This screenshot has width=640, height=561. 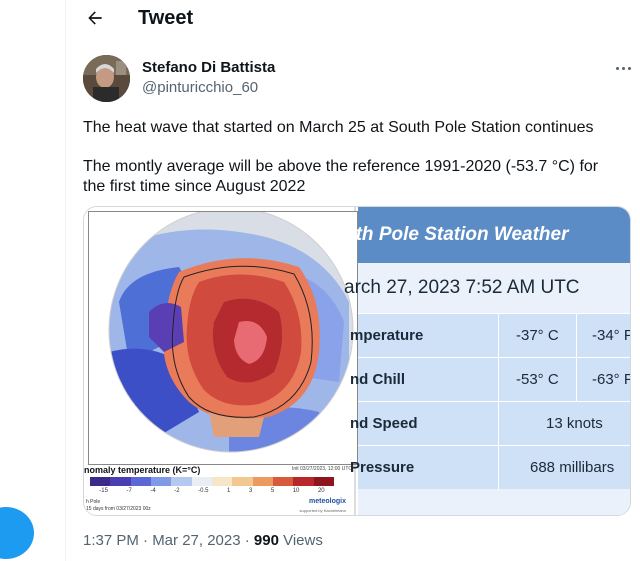 I want to click on left-rail, so click(x=33, y=280).